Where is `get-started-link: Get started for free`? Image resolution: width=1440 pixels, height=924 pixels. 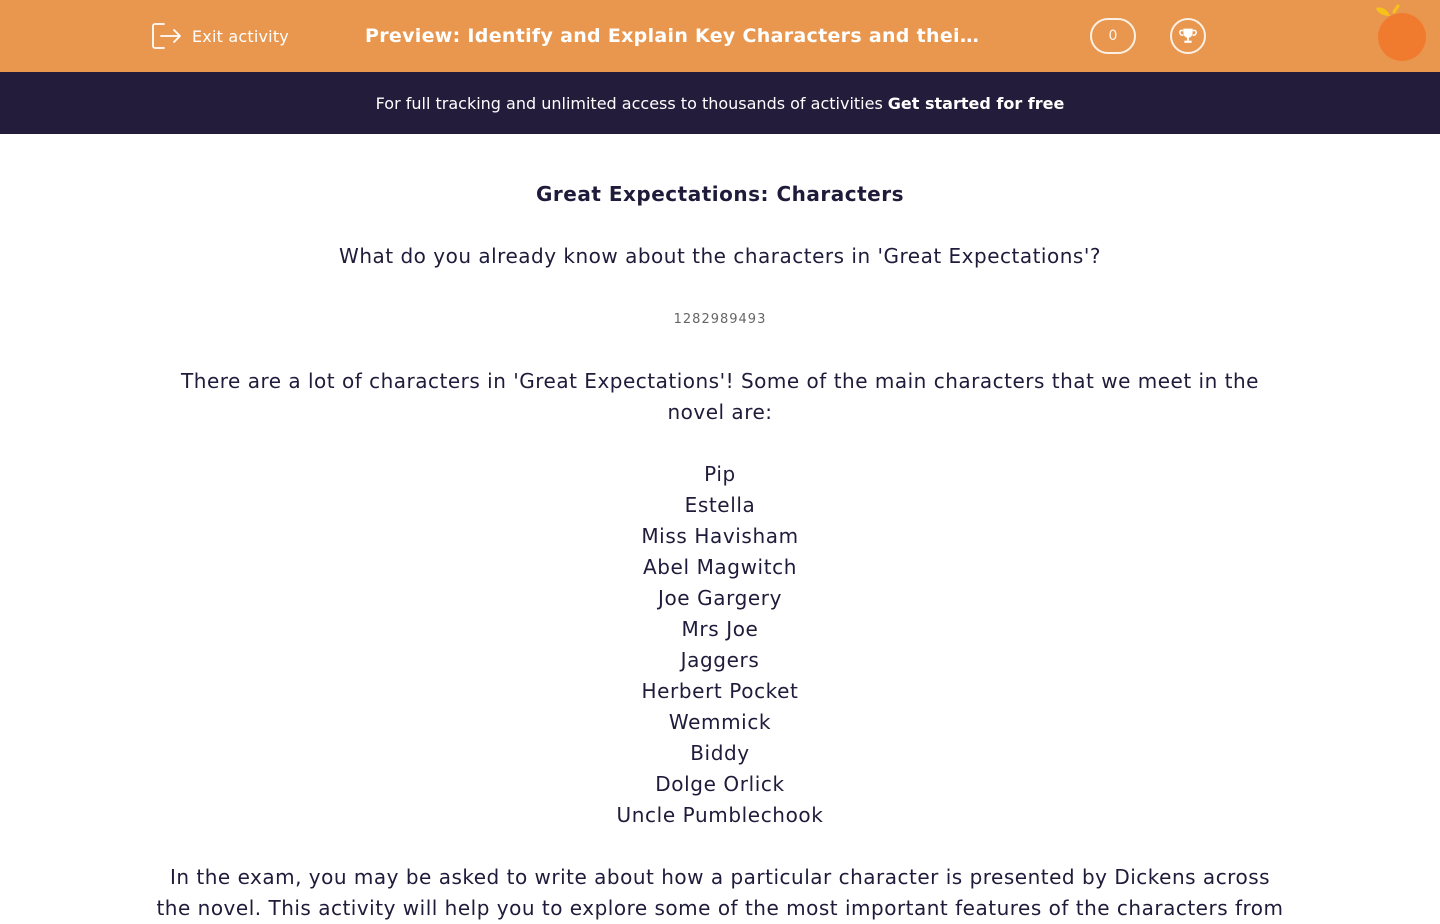
get-started-link: Get started for free is located at coordinates (976, 103).